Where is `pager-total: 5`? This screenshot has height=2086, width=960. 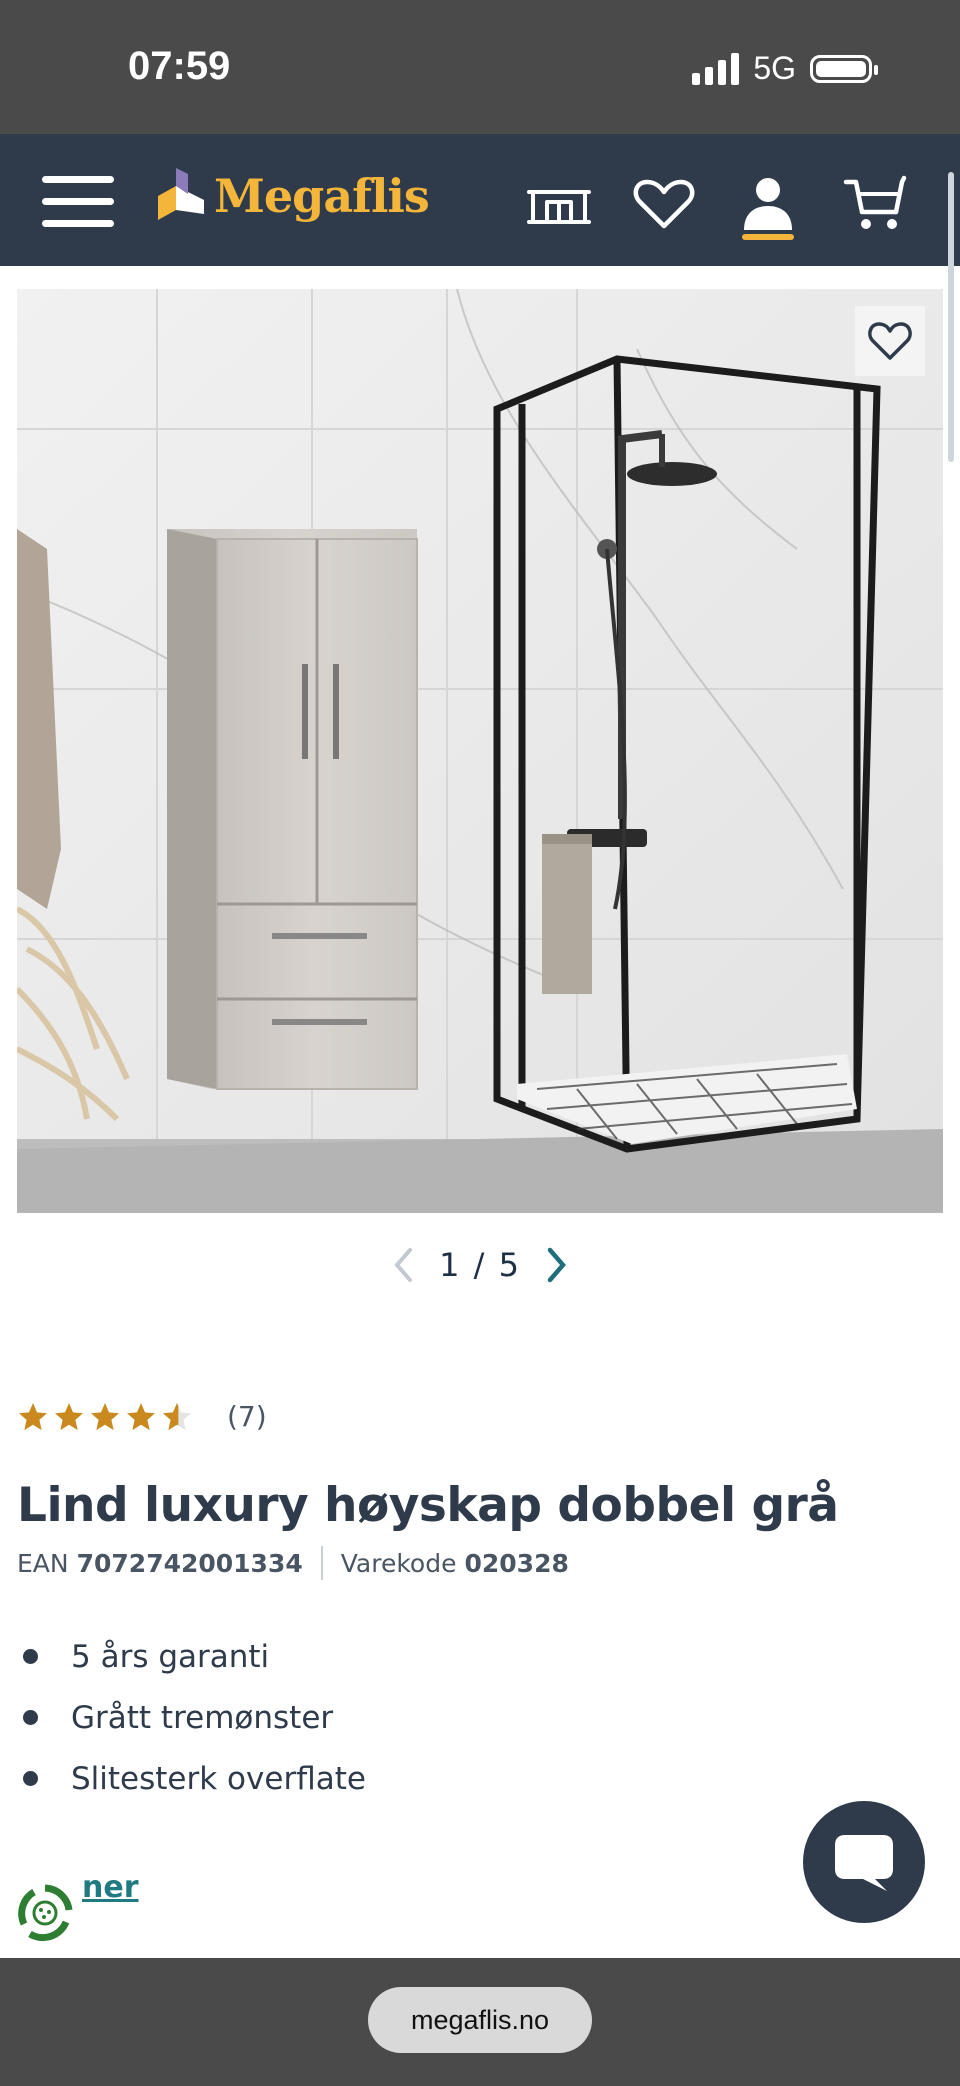
pager-total: 5 is located at coordinates (509, 1265).